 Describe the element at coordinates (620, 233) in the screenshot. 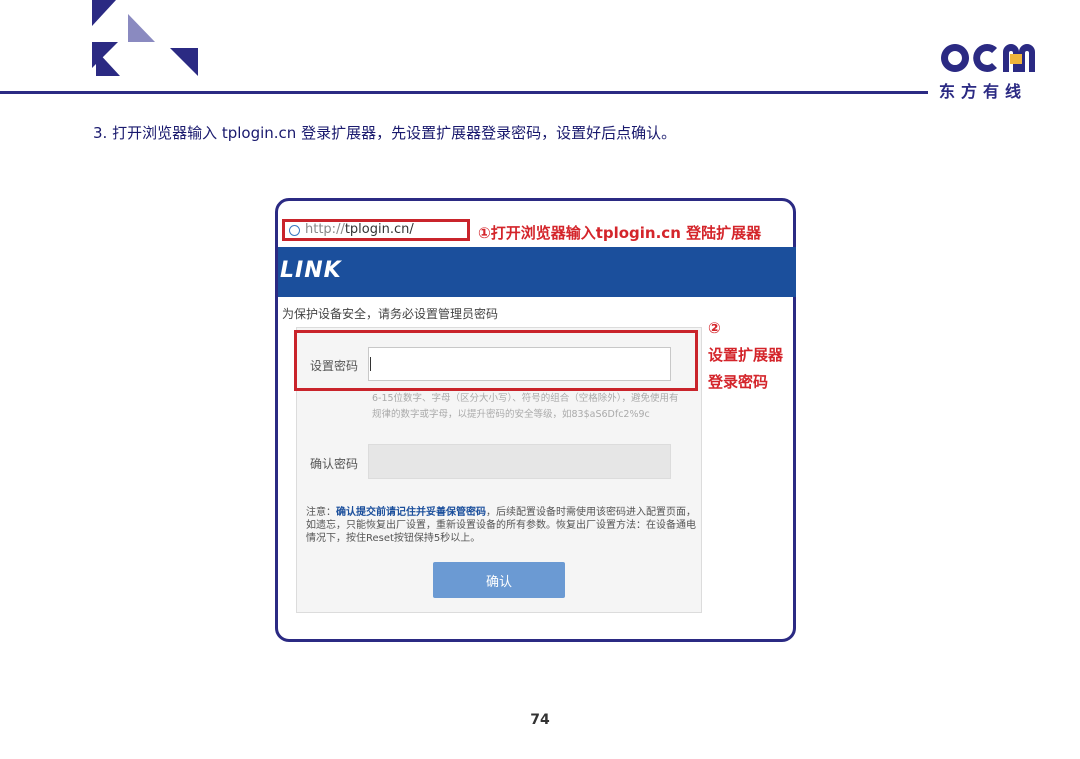

I see `step1-annotation: ①打开浏览器输入tplogin.cn 登陆扩展器` at that location.